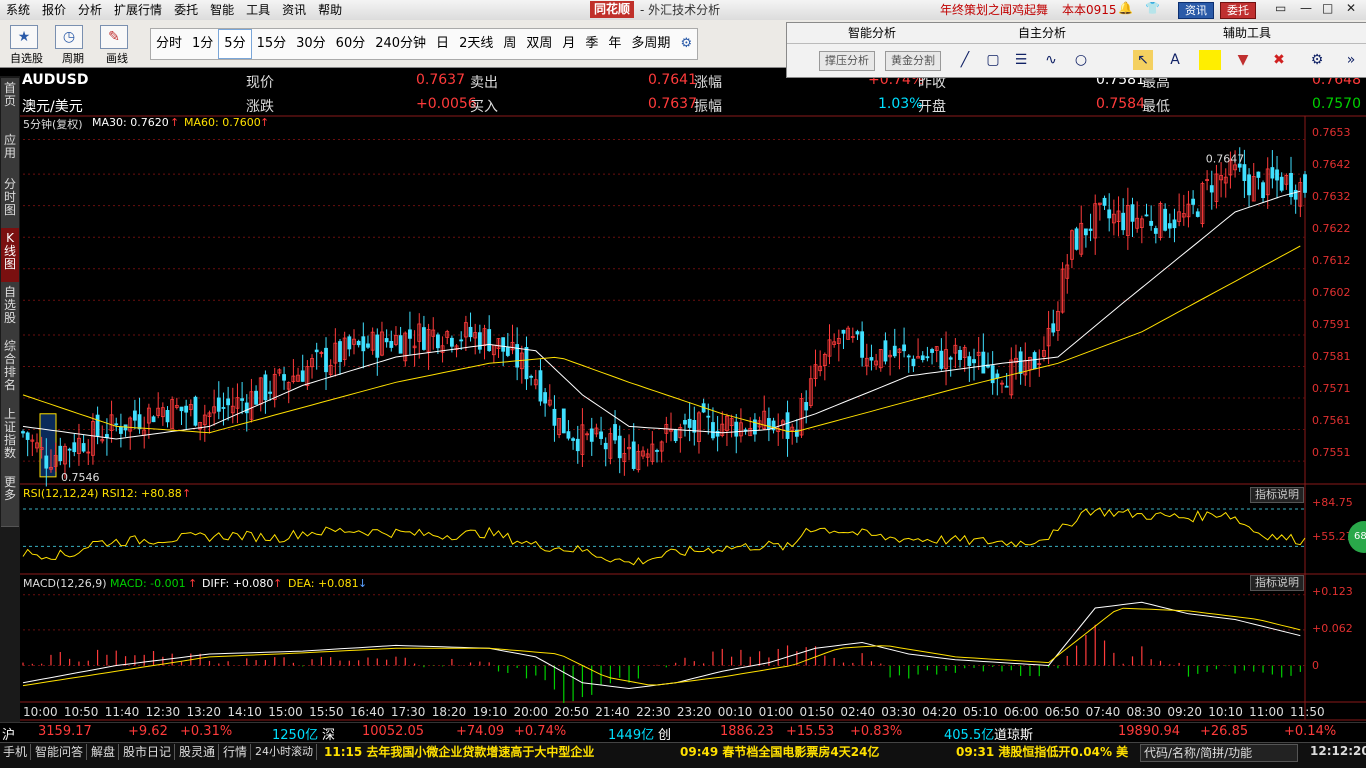 The image size is (1366, 768). Describe the element at coordinates (198, 752) in the screenshot. I see `ling-tong-button: 股灵通` at that location.